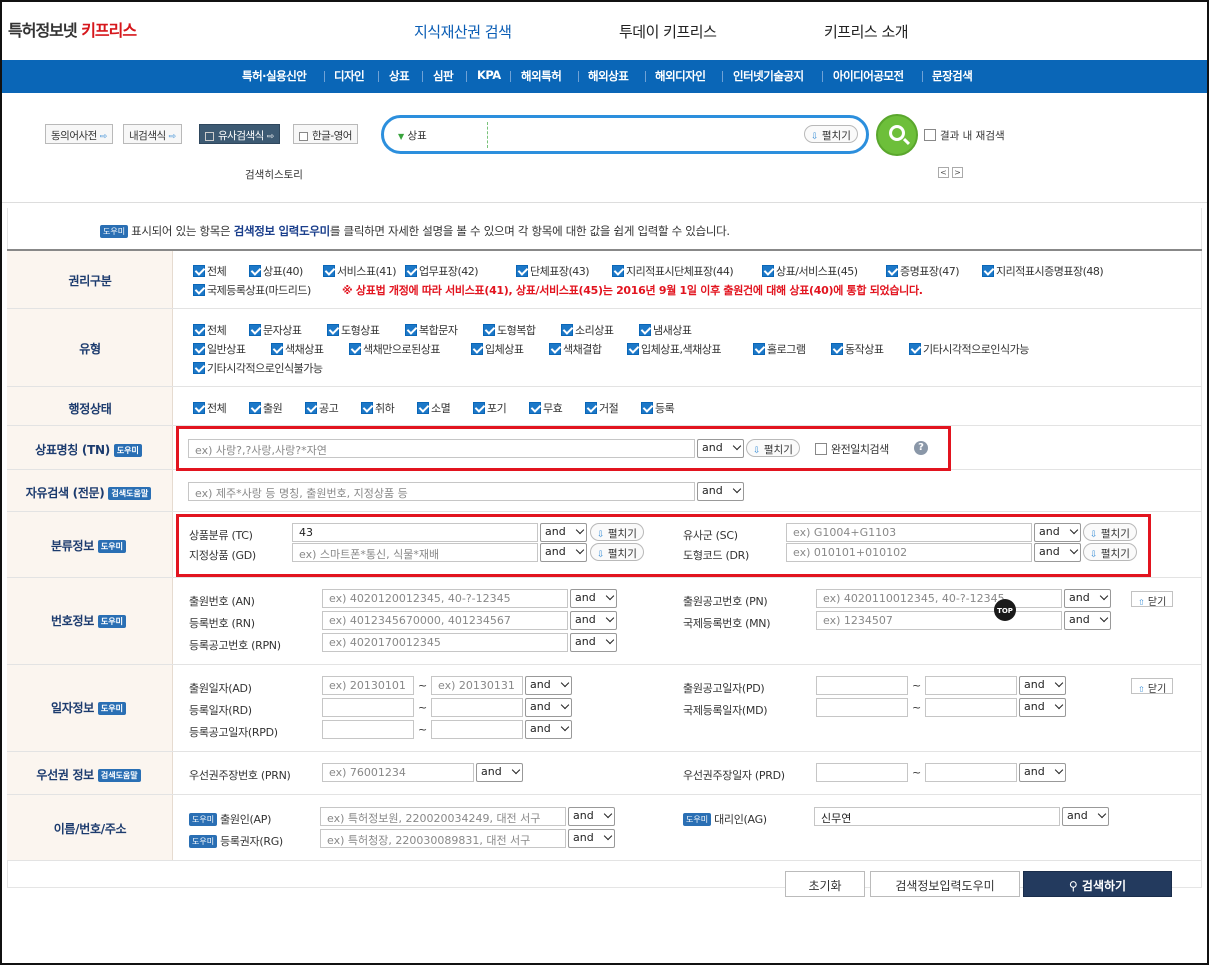 The width and height of the screenshot is (1209, 965). Describe the element at coordinates (274, 174) in the screenshot. I see `search-history-link: 검색히스토리` at that location.